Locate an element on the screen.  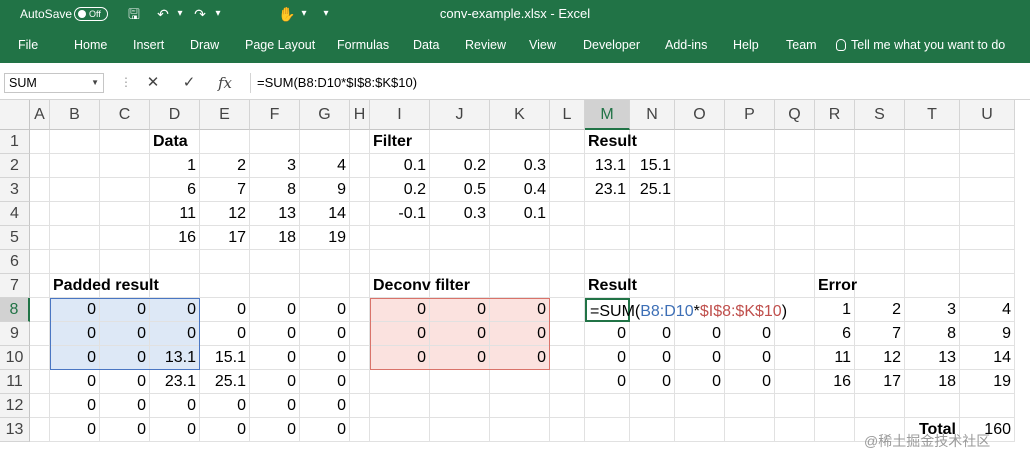
cell-n11: 0 is located at coordinates (652, 382).